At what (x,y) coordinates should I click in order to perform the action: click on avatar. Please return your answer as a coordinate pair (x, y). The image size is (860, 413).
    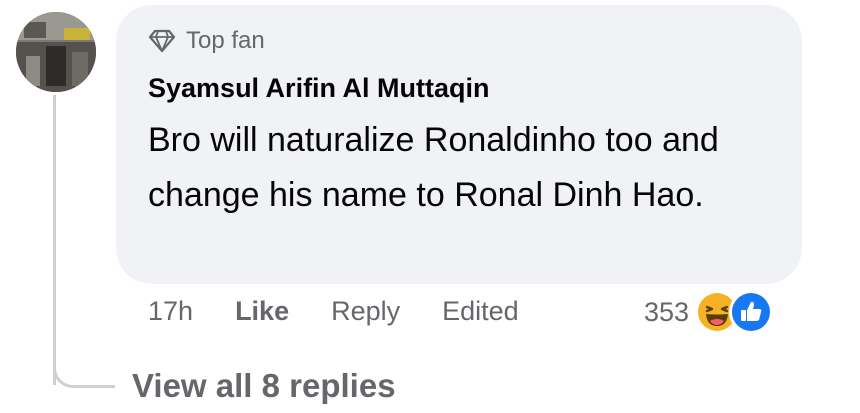
    Looking at the image, I should click on (56, 52).